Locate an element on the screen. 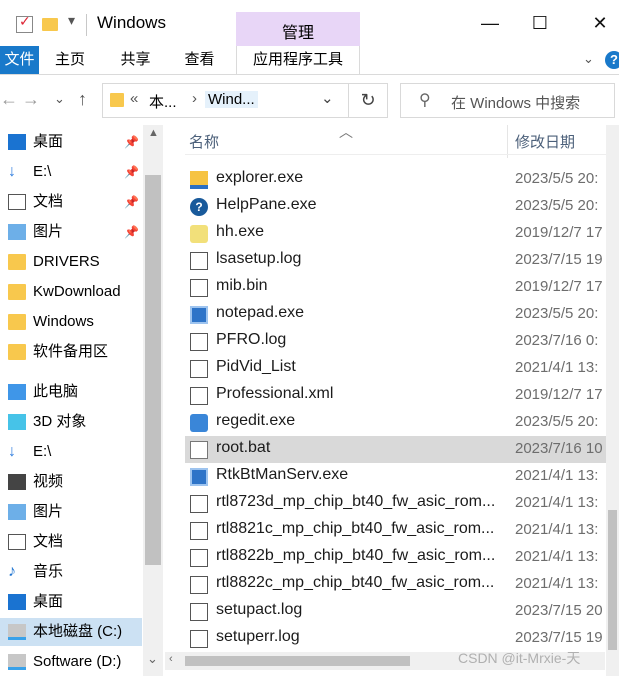 Image resolution: width=619 pixels, height=676 pixels. nav-item: 此电脑 is located at coordinates (71, 392).